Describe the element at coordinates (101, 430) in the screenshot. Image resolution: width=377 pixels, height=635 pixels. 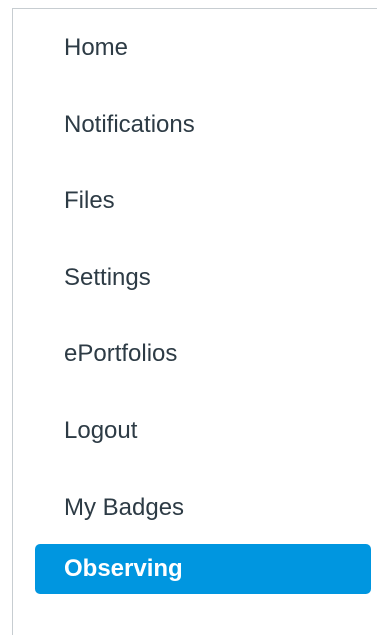
I see `nav-item-label: Logout` at that location.